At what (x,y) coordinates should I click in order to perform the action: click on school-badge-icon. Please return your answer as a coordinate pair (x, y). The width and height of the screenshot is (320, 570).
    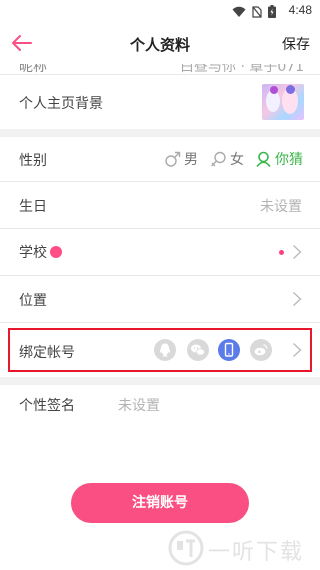
    Looking at the image, I should click on (56, 252).